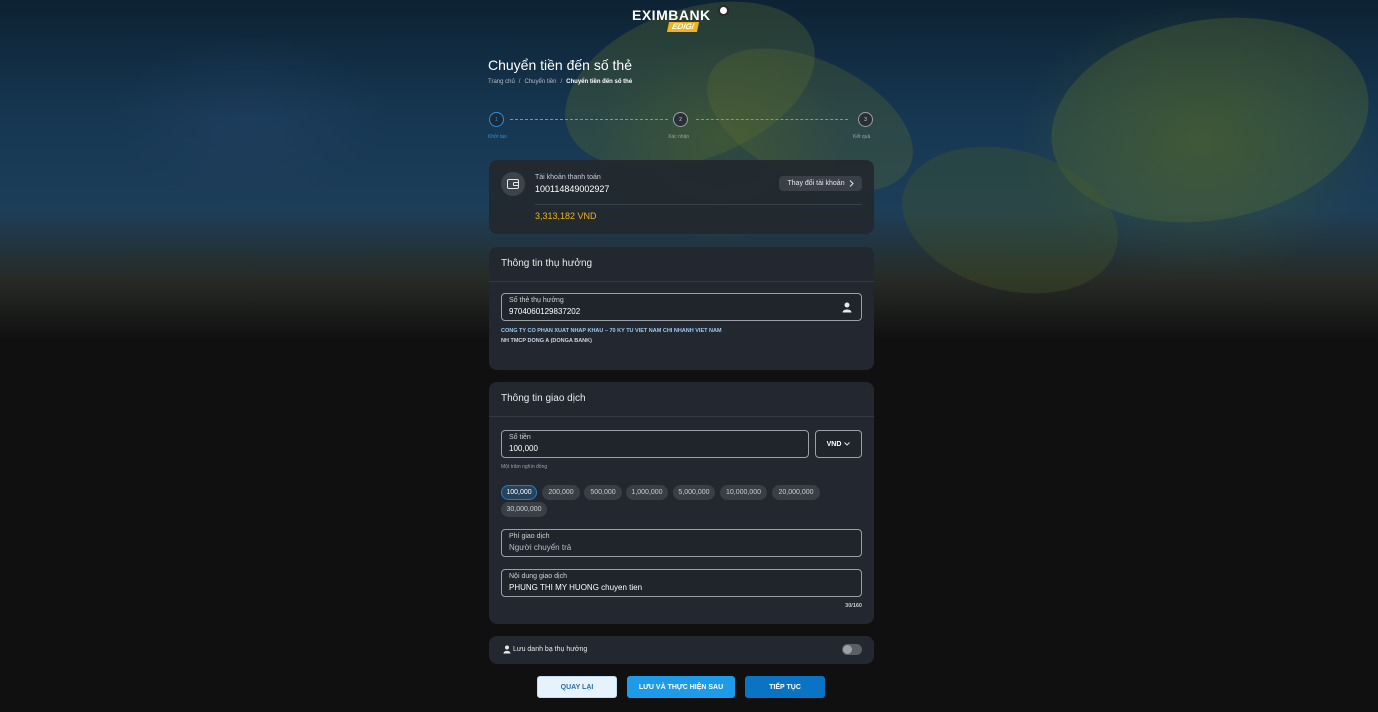 This screenshot has width=1378, height=712. What do you see at coordinates (536, 300) in the screenshot?
I see `field-label: Số thẻ thụ hưởng` at bounding box center [536, 300].